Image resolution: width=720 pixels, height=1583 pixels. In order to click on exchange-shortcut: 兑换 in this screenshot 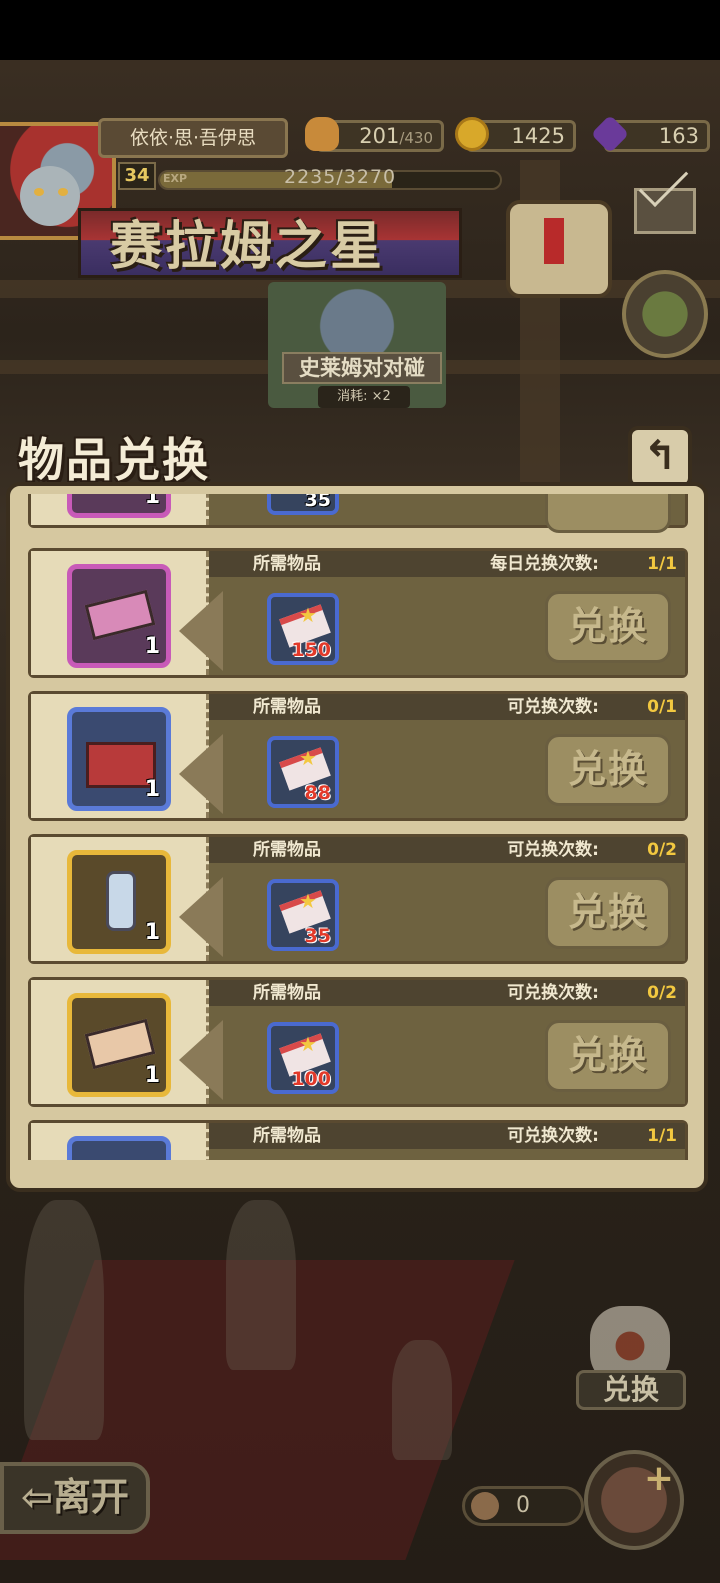, I will do `click(631, 1361)`.